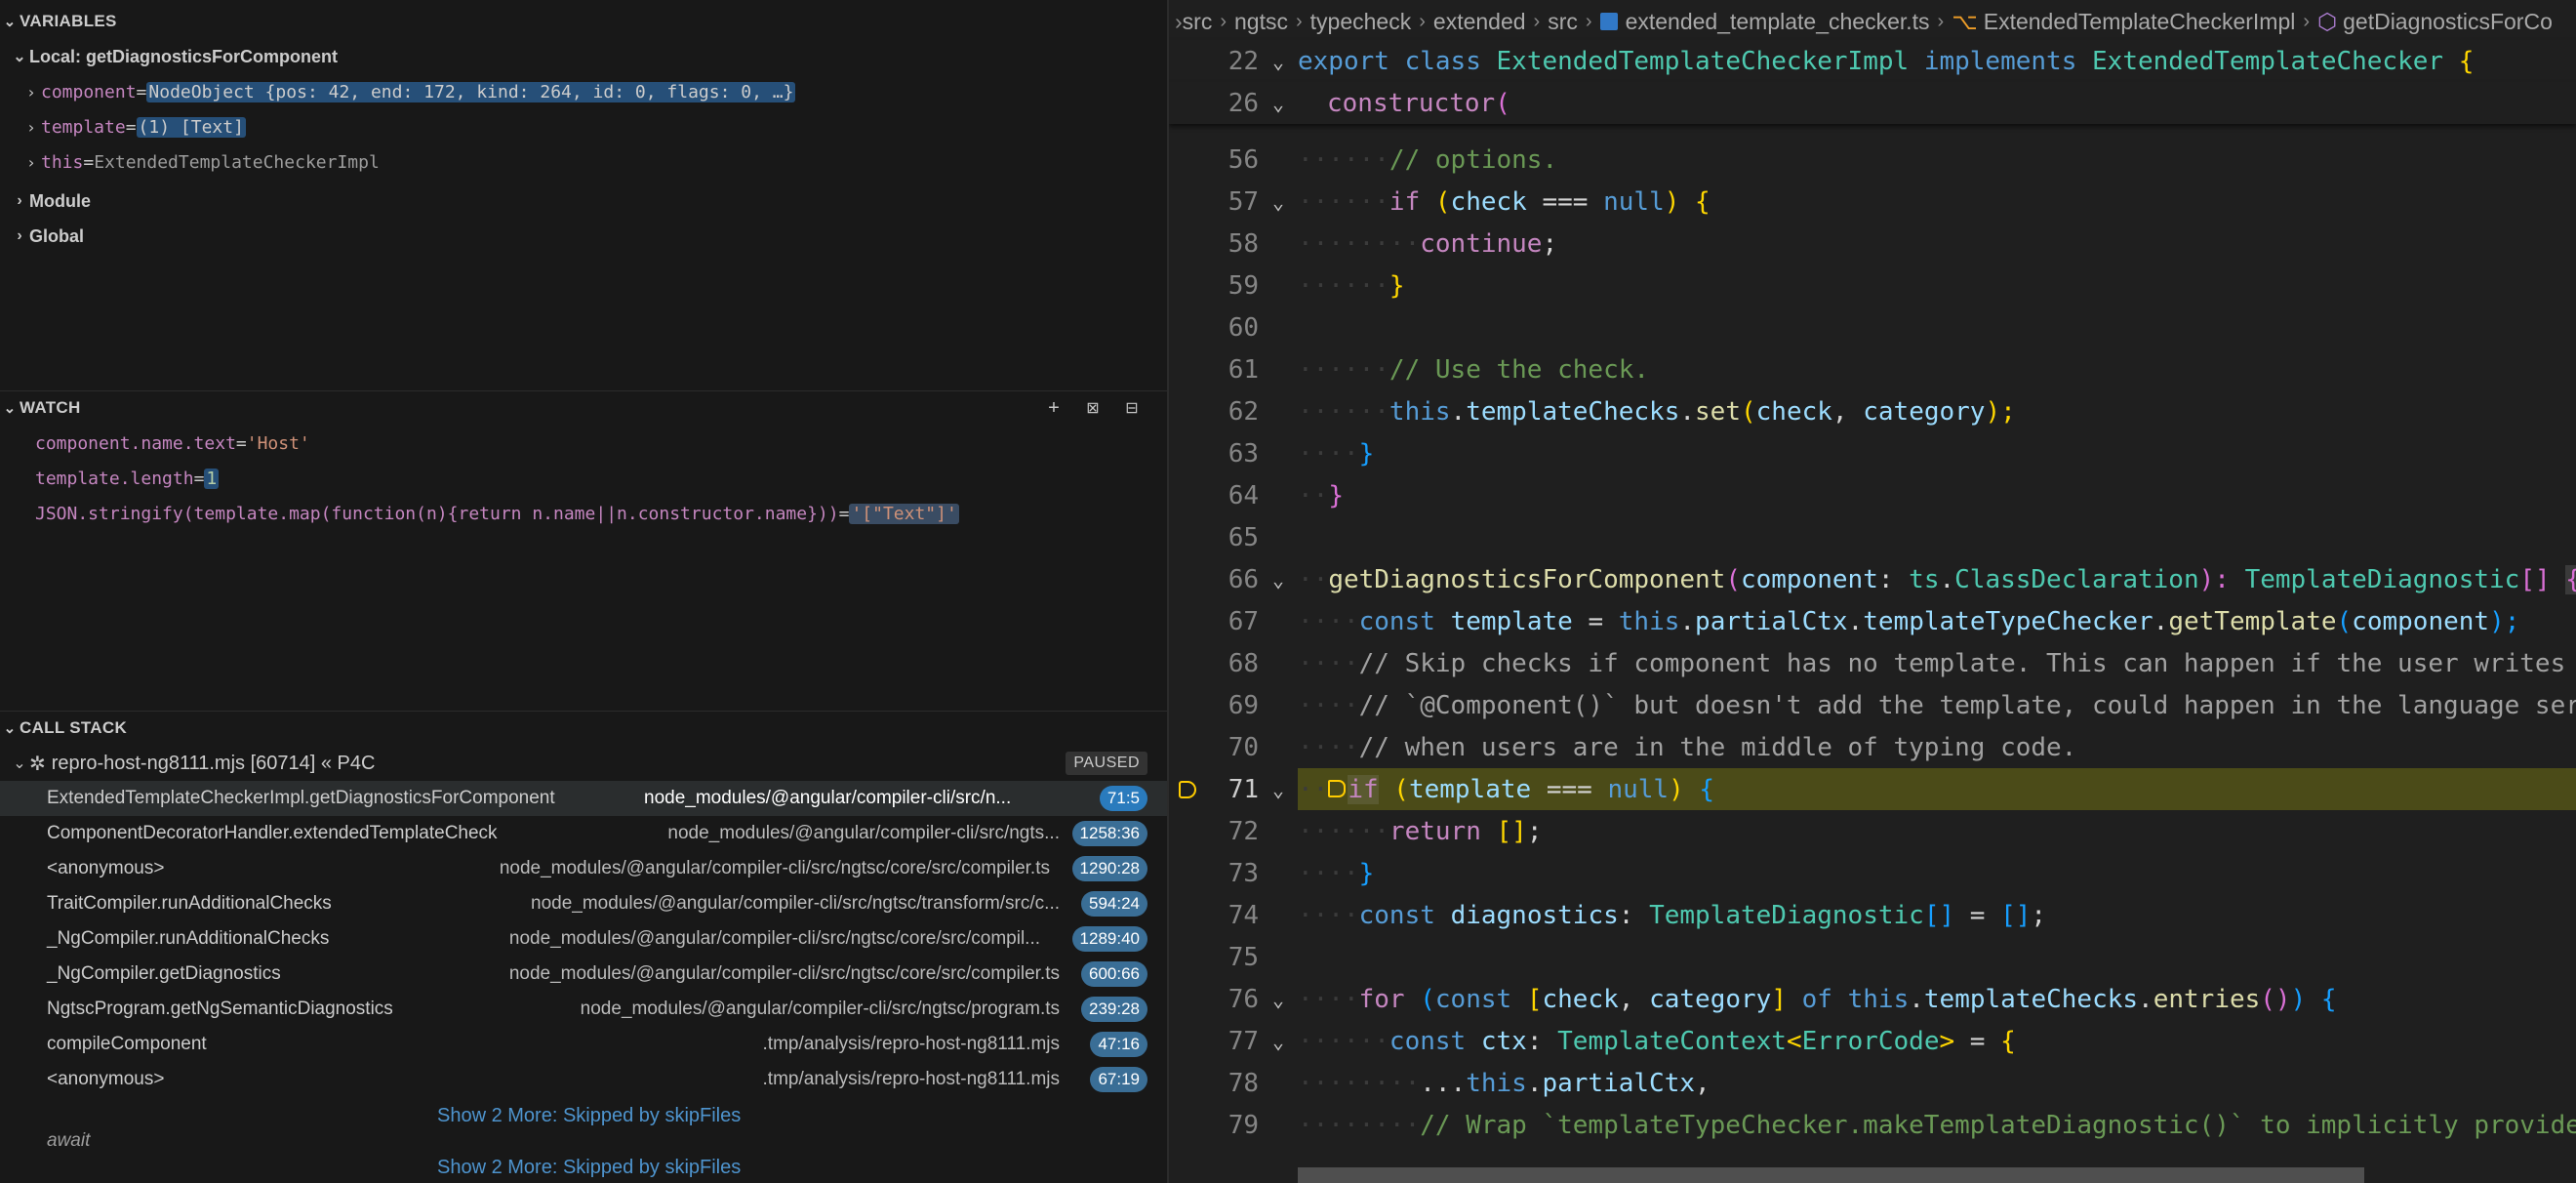  Describe the element at coordinates (164, 973) in the screenshot. I see `frame-function: _NgCompiler.getDiagnostics` at that location.